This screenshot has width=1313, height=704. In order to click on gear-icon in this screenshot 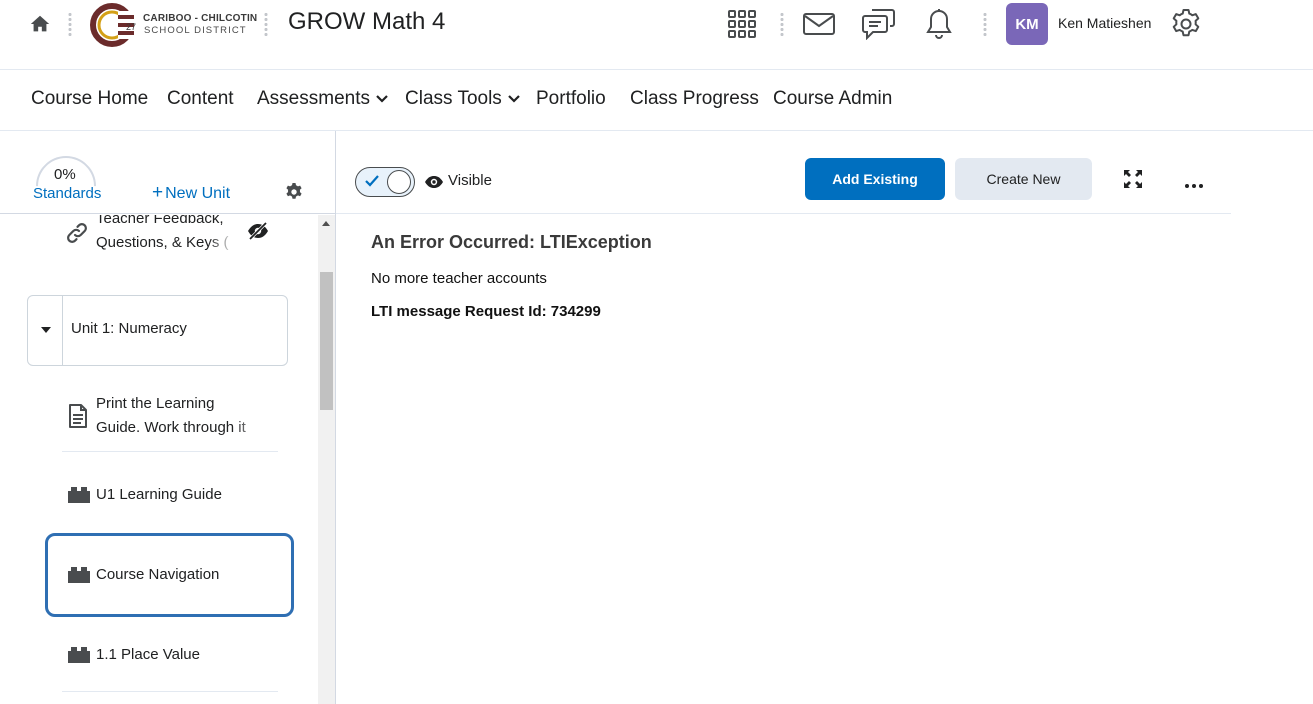, I will do `click(1186, 26)`.